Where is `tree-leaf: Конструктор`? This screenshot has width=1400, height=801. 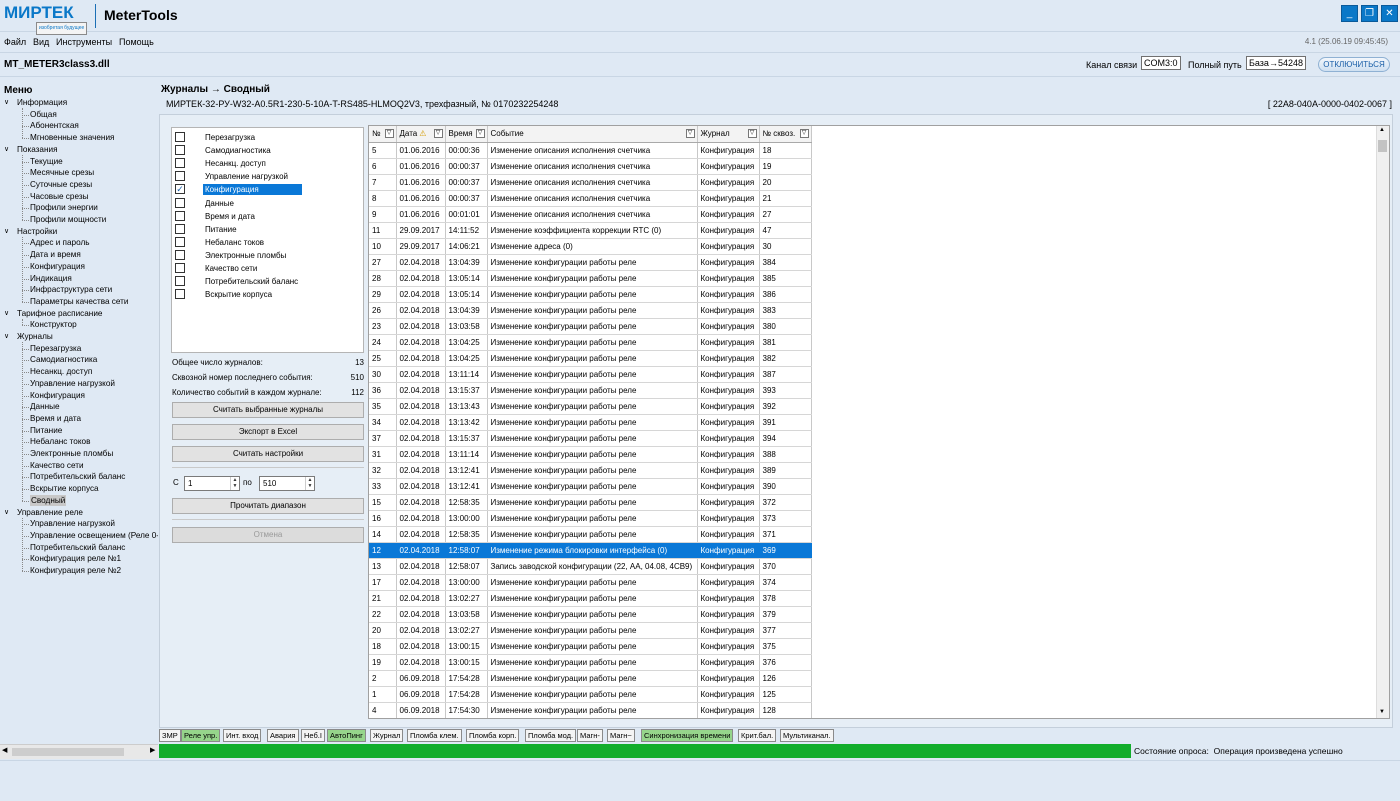 tree-leaf: Конструктор is located at coordinates (53, 324).